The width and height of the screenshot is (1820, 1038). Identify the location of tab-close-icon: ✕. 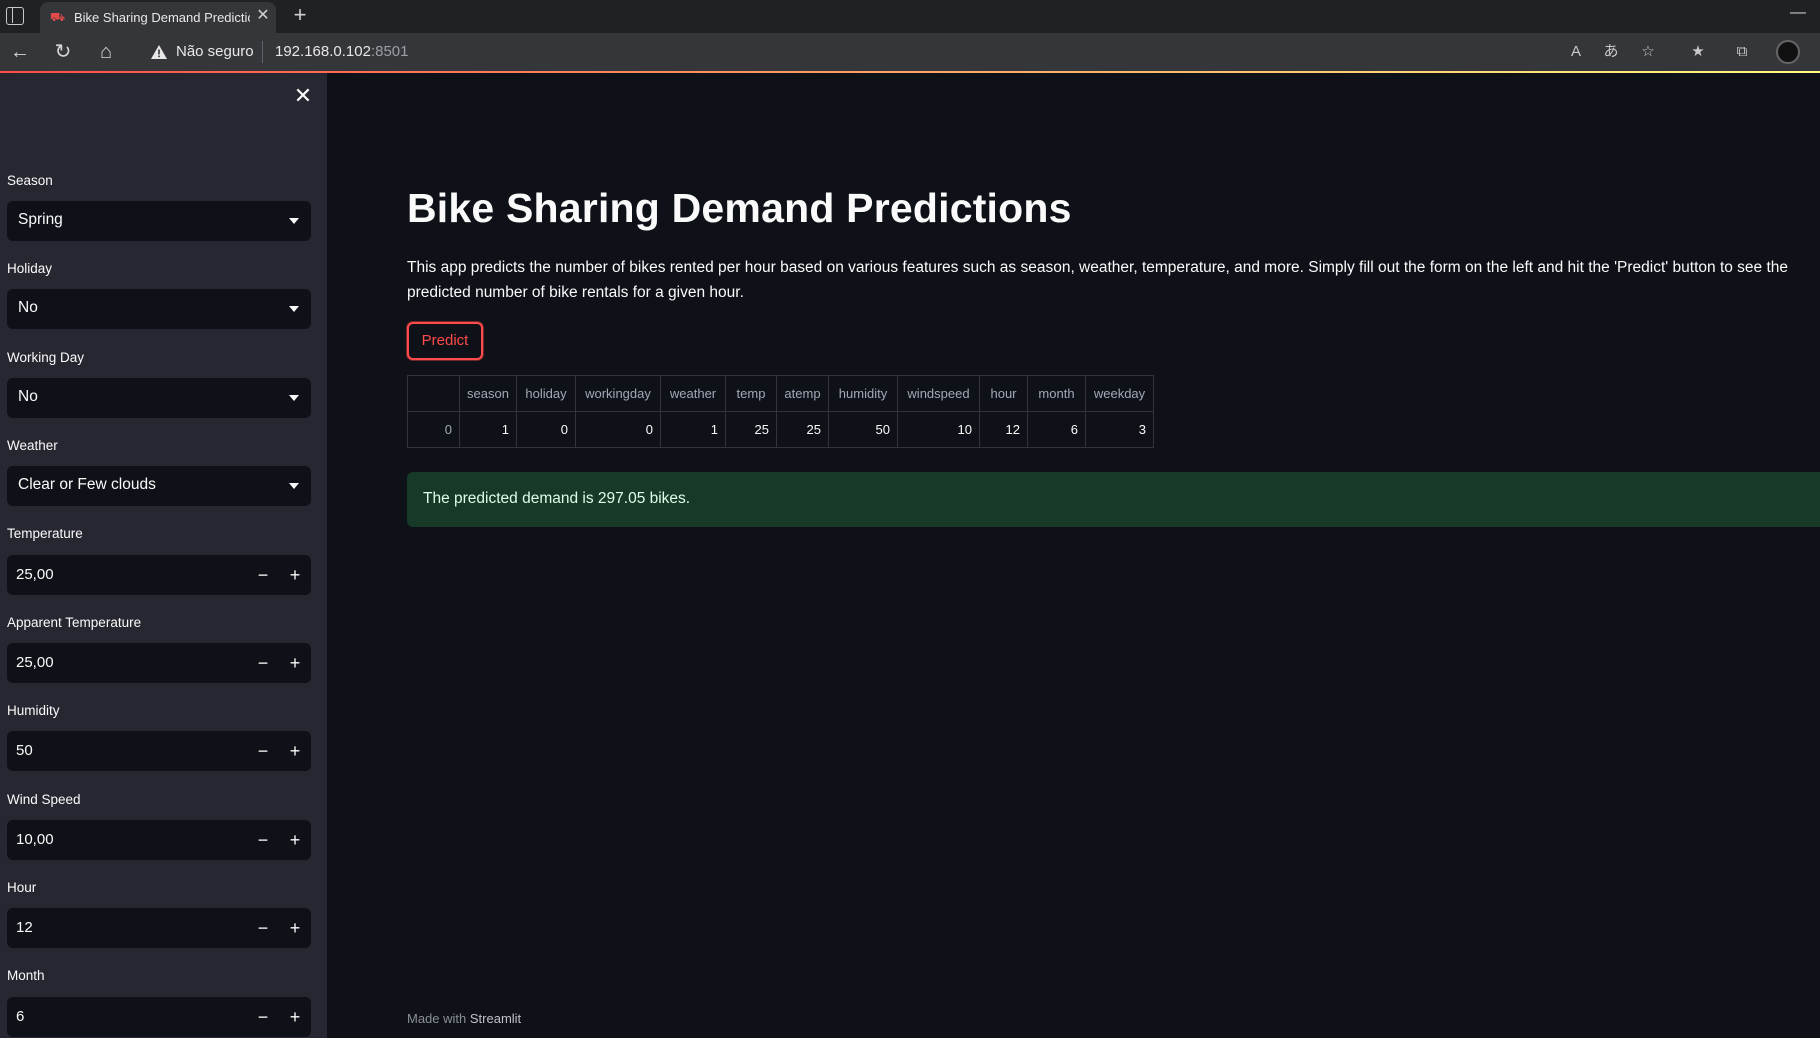
(263, 16).